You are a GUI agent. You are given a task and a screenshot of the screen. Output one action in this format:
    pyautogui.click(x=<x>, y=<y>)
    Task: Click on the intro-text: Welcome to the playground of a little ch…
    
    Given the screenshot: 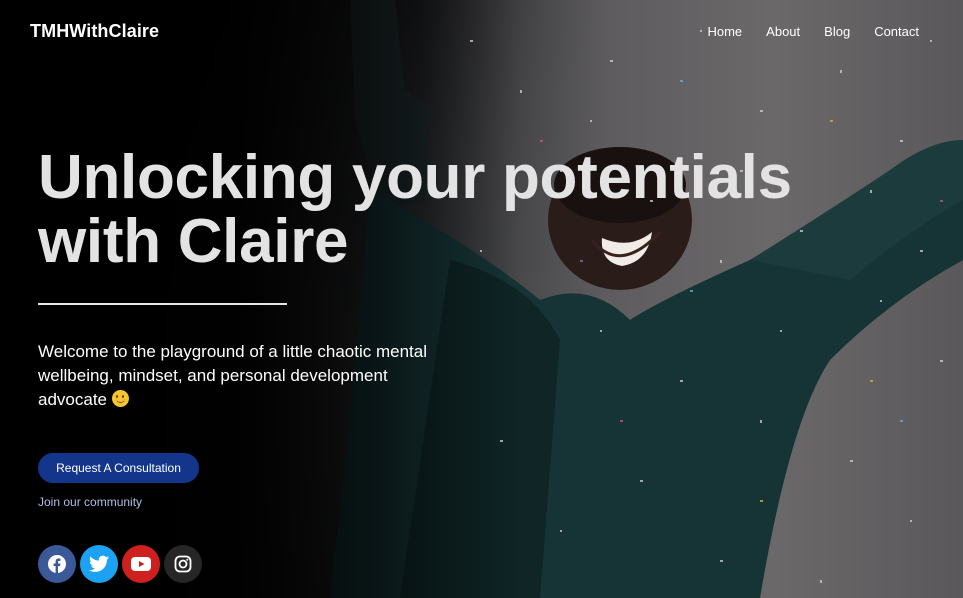 What is the action you would take?
    pyautogui.click(x=233, y=375)
    